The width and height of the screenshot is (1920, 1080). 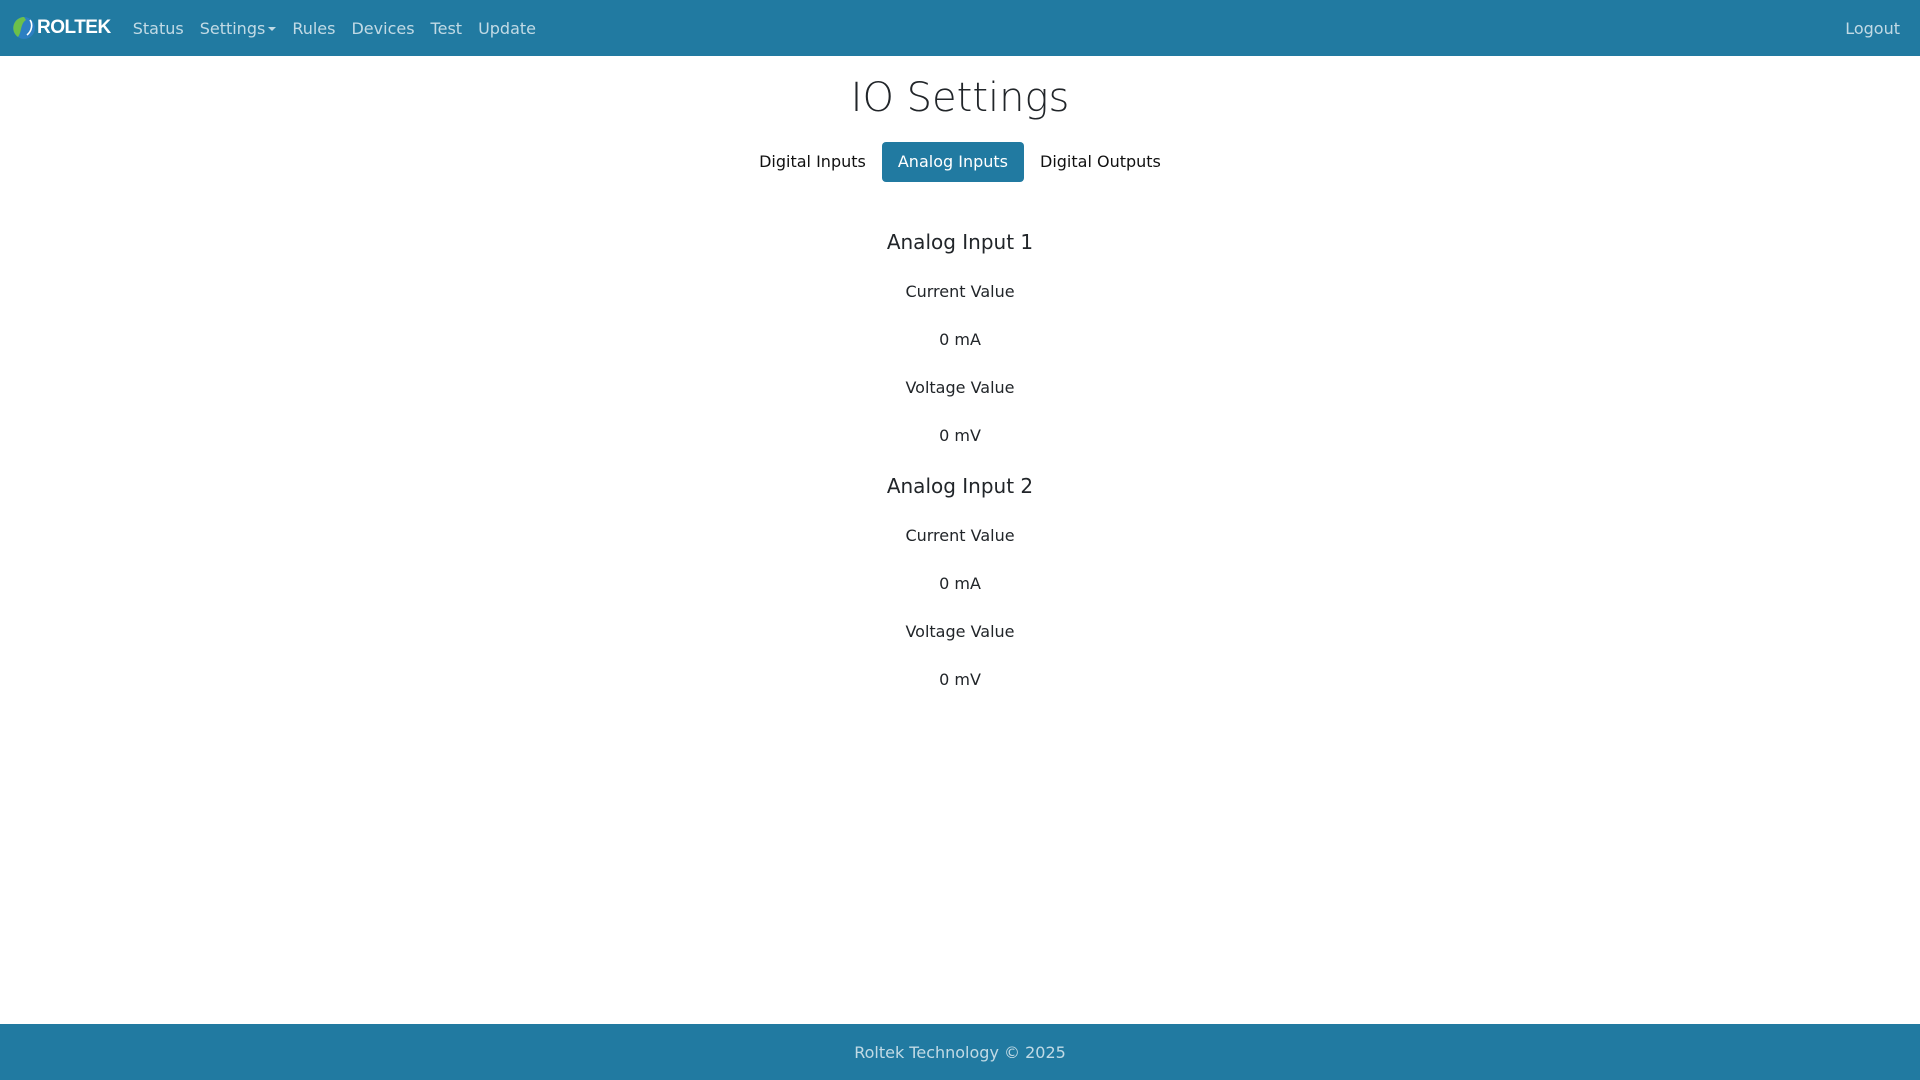 What do you see at coordinates (272, 29) in the screenshot?
I see `chevron-down-icon` at bounding box center [272, 29].